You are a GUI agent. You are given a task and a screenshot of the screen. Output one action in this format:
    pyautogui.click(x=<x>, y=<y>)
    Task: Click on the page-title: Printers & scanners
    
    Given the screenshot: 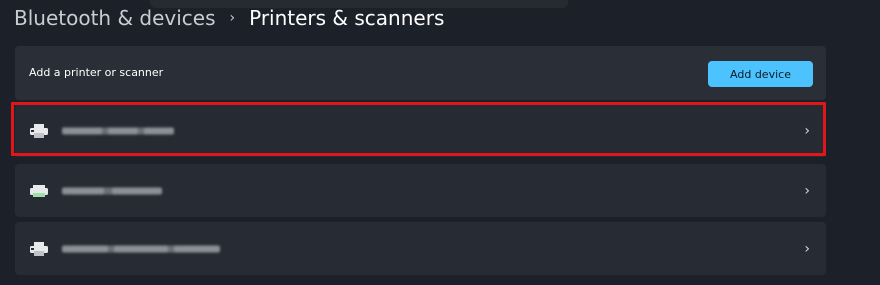 What is the action you would take?
    pyautogui.click(x=347, y=18)
    